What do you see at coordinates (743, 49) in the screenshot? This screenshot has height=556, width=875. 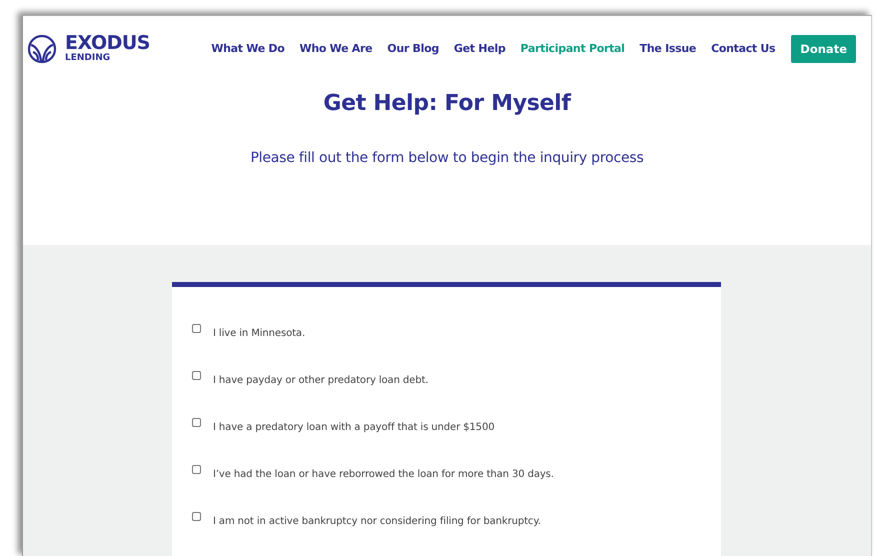 I see `nav-link: Contact Us` at bounding box center [743, 49].